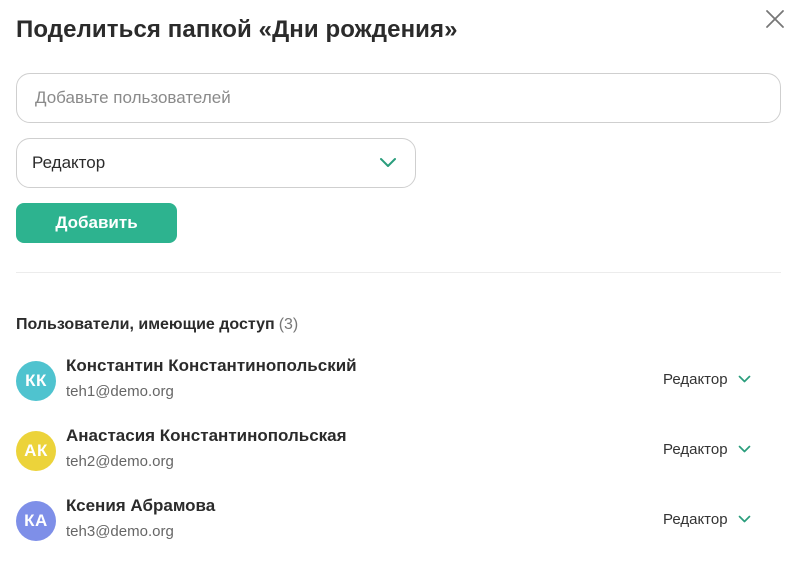 This screenshot has height=565, width=798. What do you see at coordinates (36, 451) in the screenshot?
I see `avatar: АК` at bounding box center [36, 451].